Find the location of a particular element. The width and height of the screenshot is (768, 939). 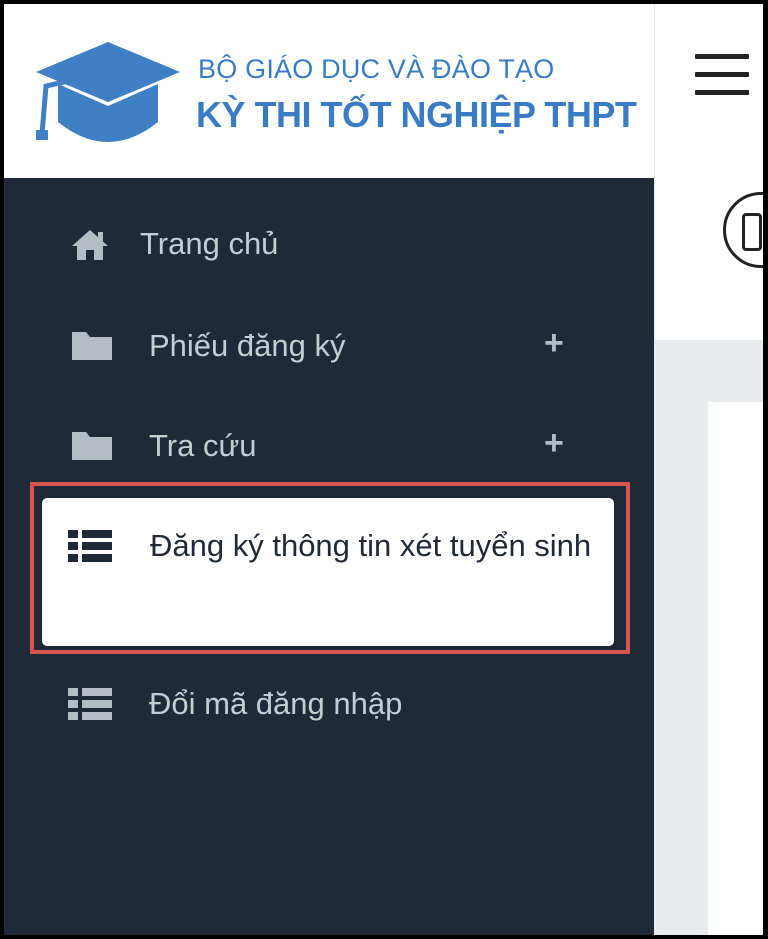

sidebar-item-label: Đổi mã đăng nhập is located at coordinates (276, 703).